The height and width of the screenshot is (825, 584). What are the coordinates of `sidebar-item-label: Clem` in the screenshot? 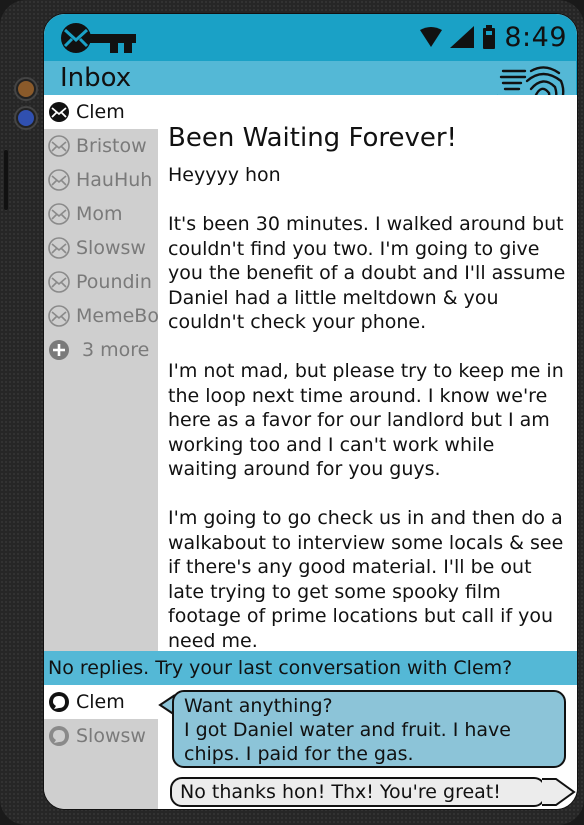 It's located at (100, 112).